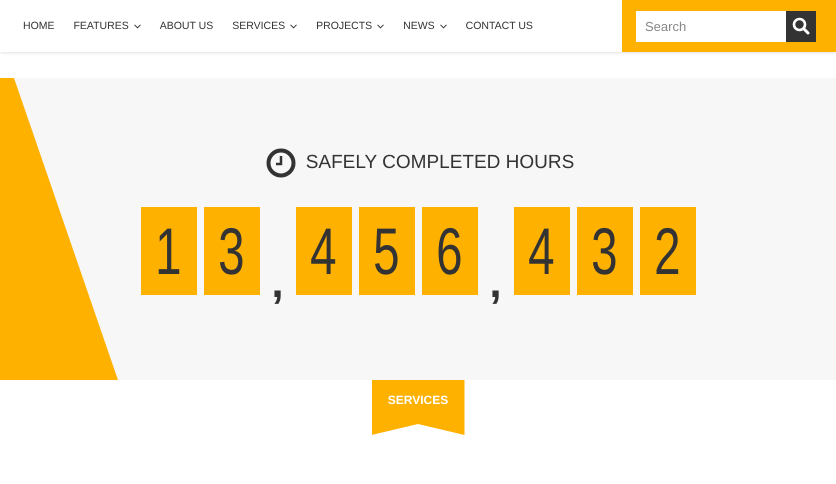 The width and height of the screenshot is (836, 484). What do you see at coordinates (265, 26) in the screenshot?
I see `nav-link: SERVICES` at bounding box center [265, 26].